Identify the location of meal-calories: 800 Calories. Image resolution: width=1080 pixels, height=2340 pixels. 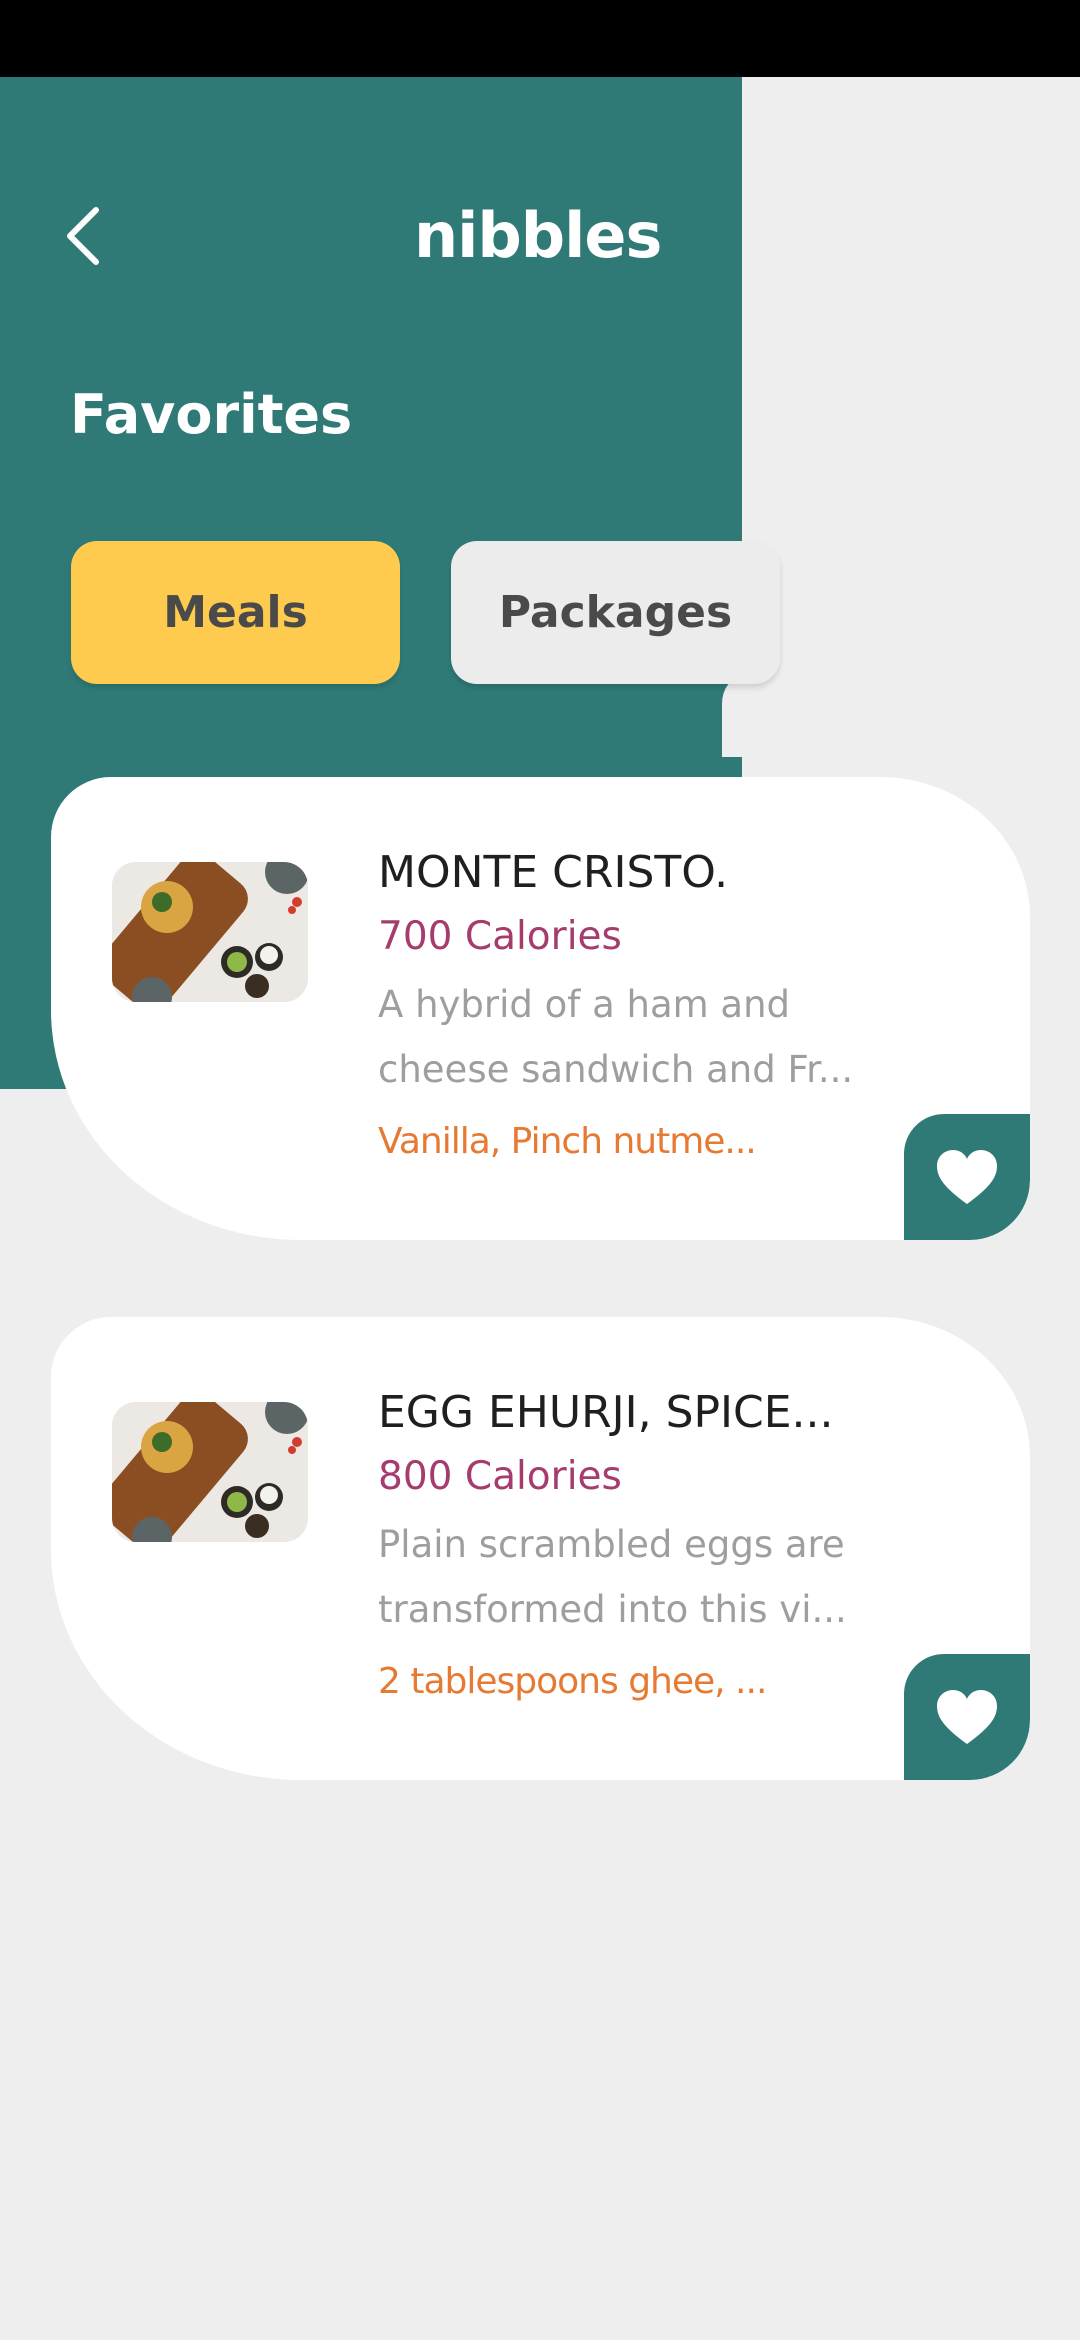
(500, 1476).